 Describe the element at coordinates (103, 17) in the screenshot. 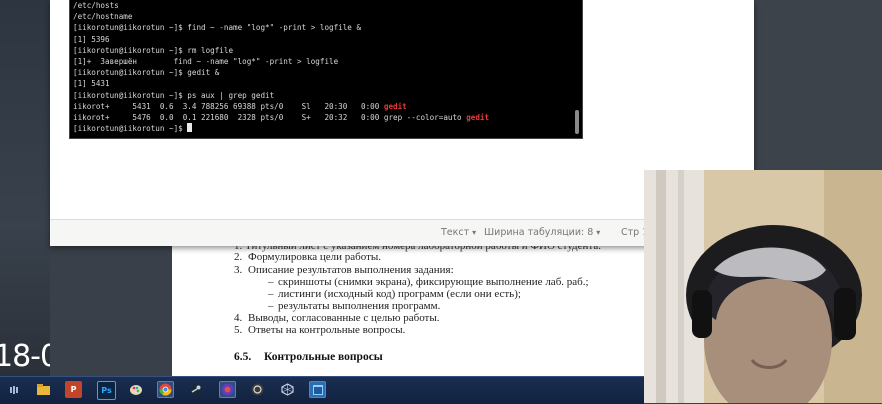

I see `terminal-line: /etc/hostname` at that location.